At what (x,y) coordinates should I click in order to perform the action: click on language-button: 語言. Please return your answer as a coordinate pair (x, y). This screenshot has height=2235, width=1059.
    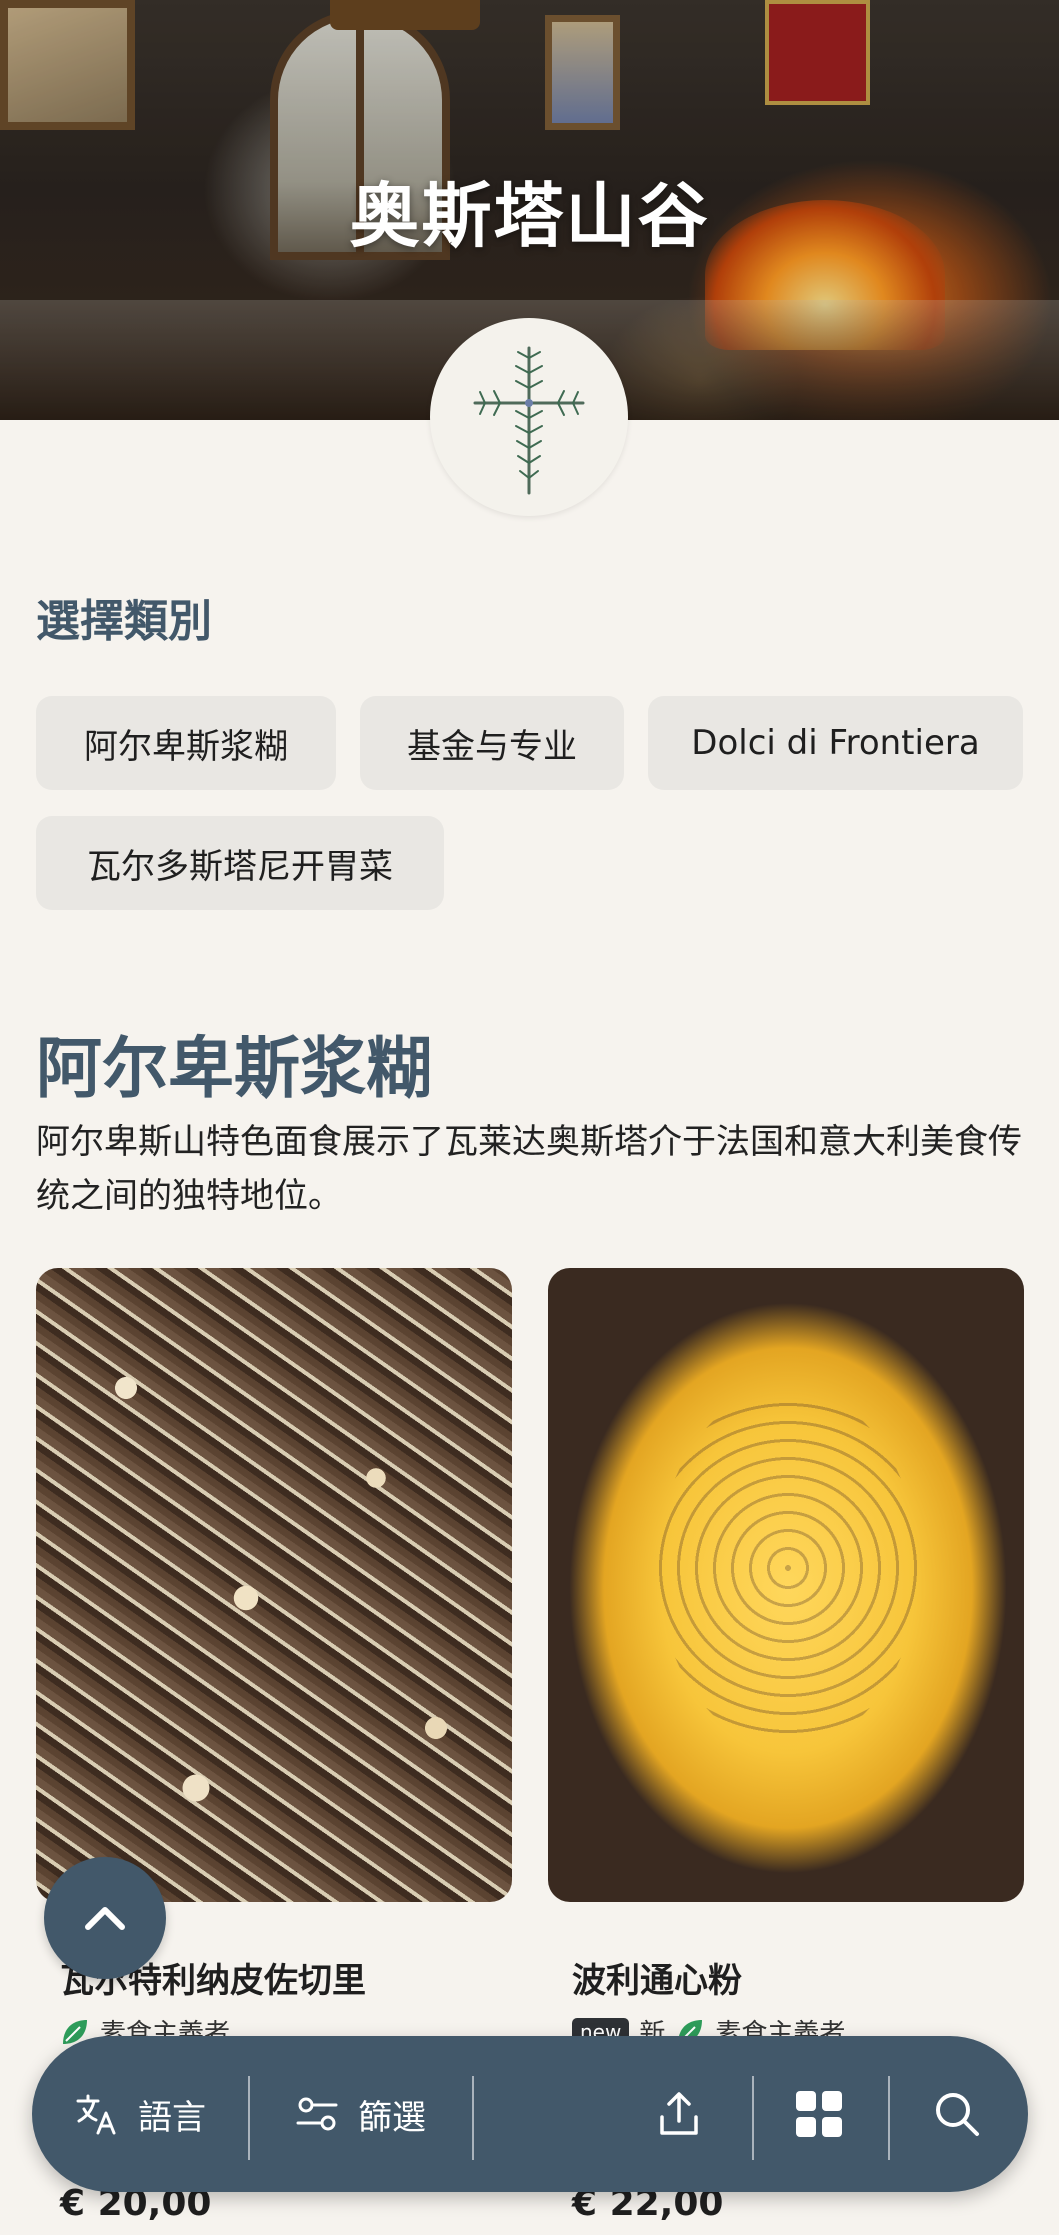
    Looking at the image, I should click on (140, 2114).